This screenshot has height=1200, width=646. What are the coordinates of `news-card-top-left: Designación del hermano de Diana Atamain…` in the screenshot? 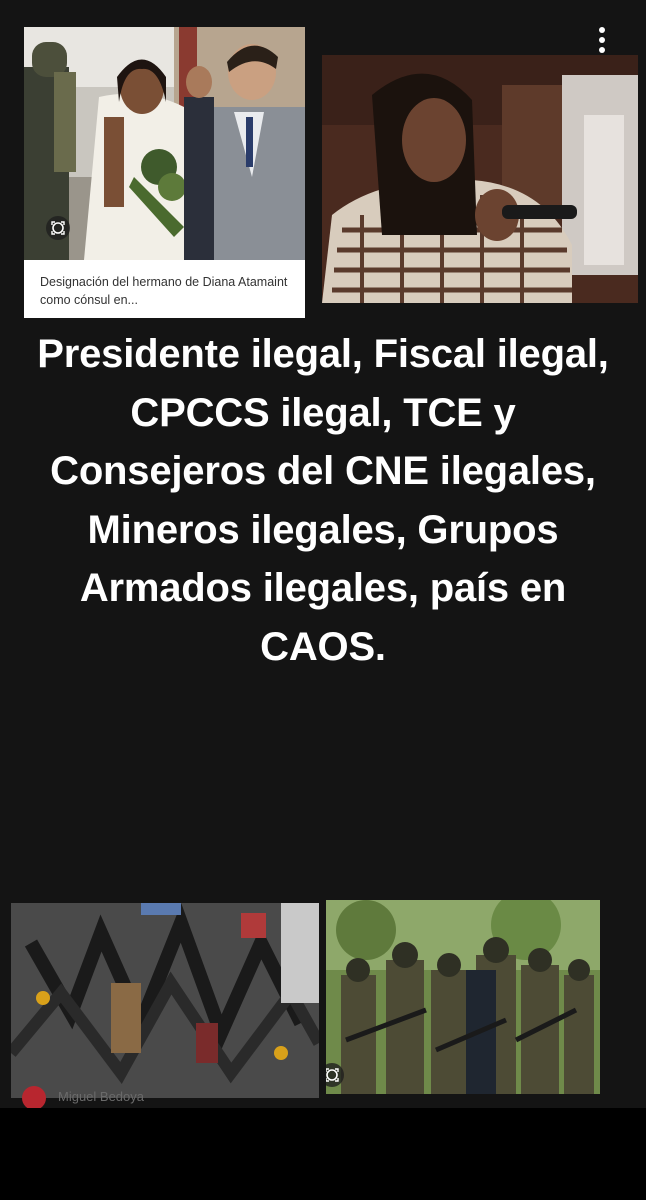 It's located at (164, 172).